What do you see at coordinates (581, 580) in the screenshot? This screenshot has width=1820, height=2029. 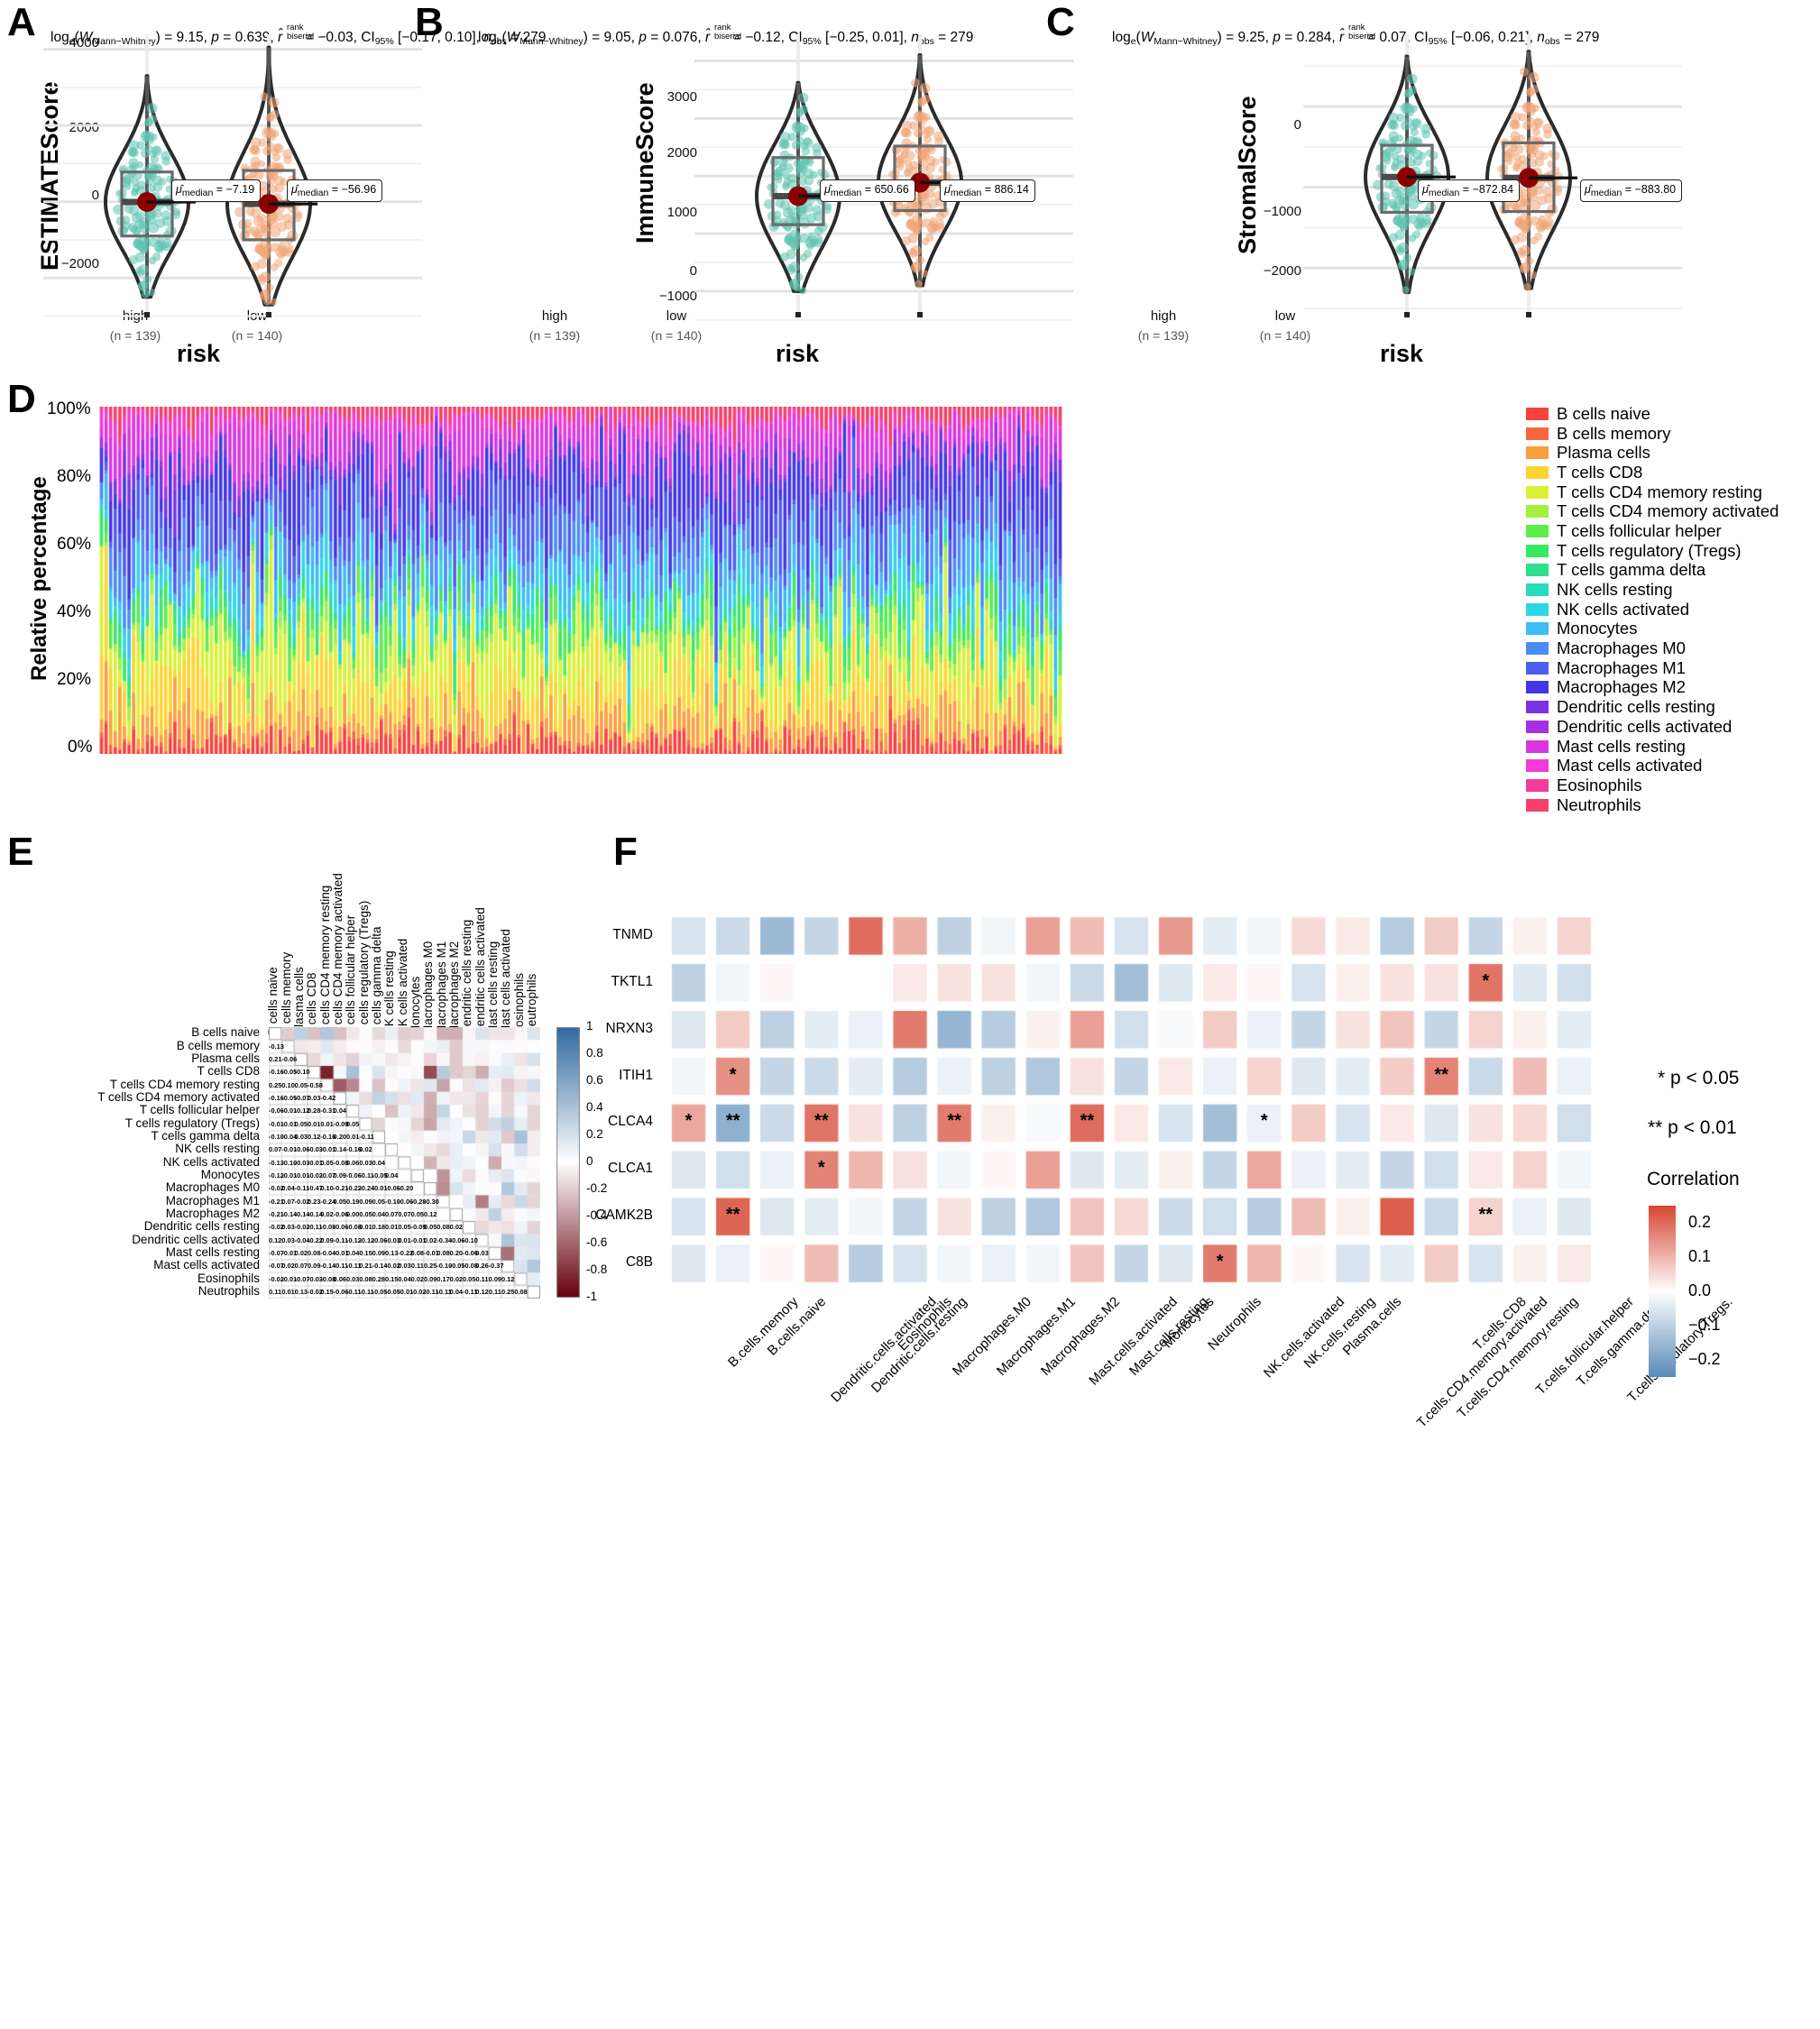 I see `panel-d-stacked-bar-chart` at bounding box center [581, 580].